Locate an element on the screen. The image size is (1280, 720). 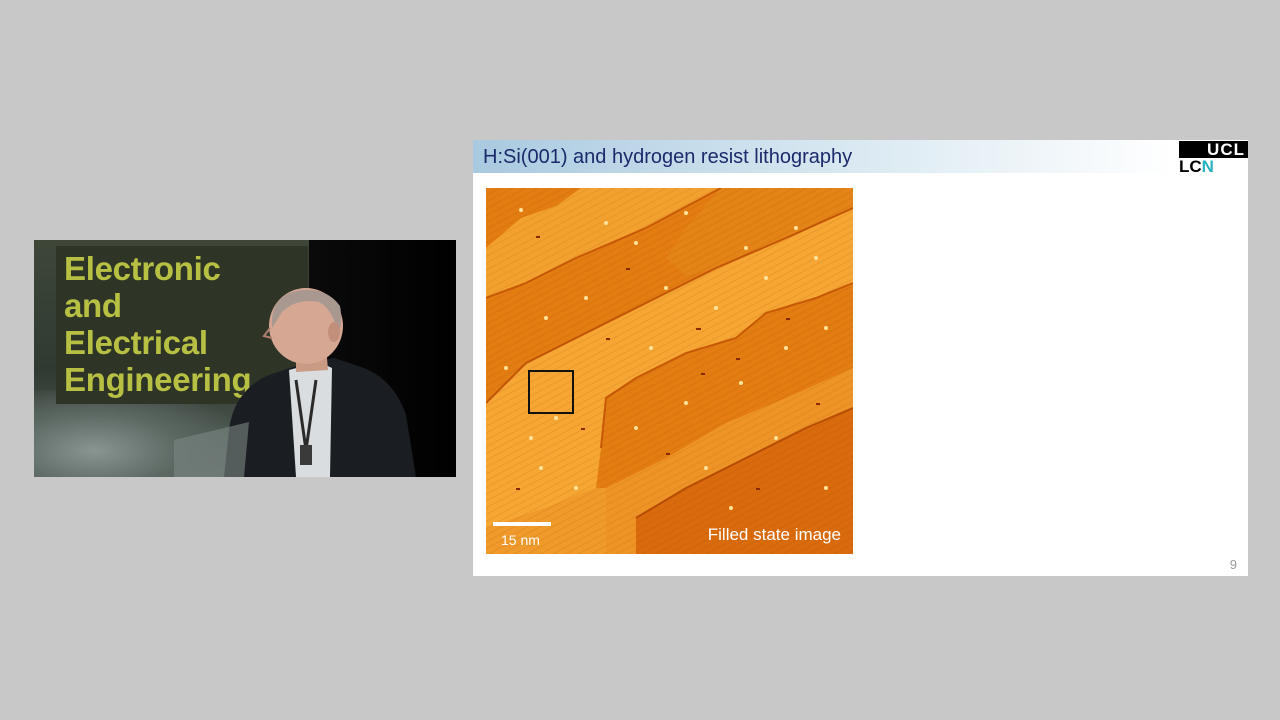
ucl-logo-text: UCL is located at coordinates (1213, 149).